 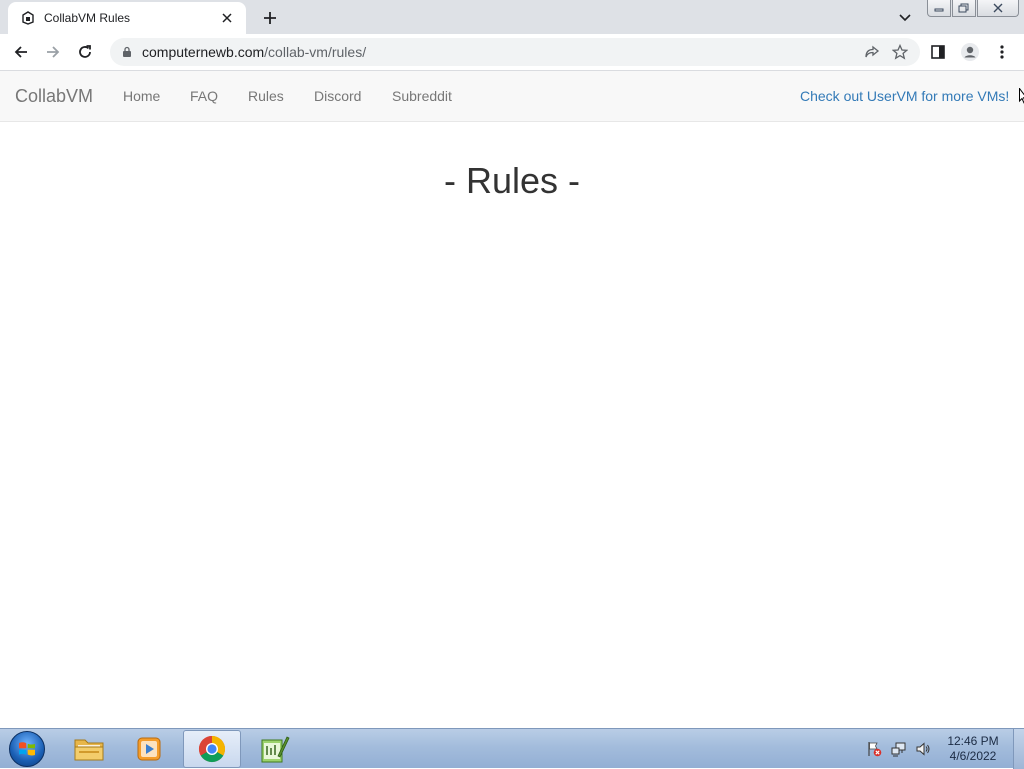 What do you see at coordinates (141, 96) in the screenshot?
I see `nav-link-home: Home` at bounding box center [141, 96].